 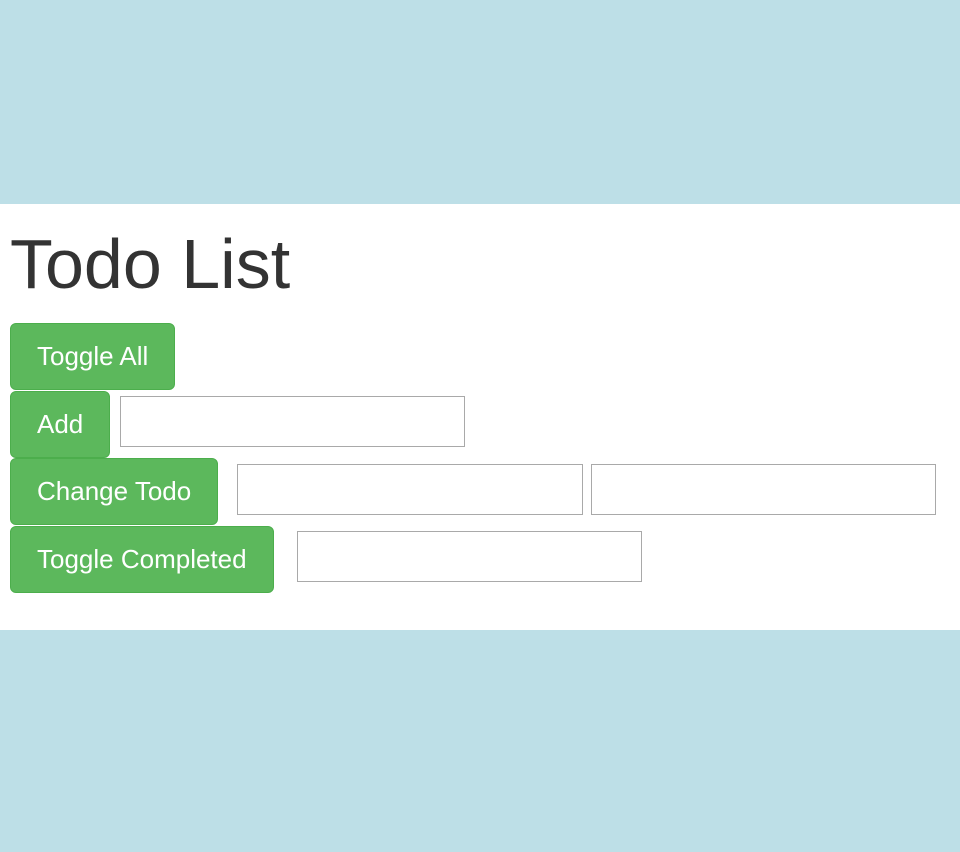 What do you see at coordinates (93, 356) in the screenshot?
I see `toggle-all-button: Toggle All` at bounding box center [93, 356].